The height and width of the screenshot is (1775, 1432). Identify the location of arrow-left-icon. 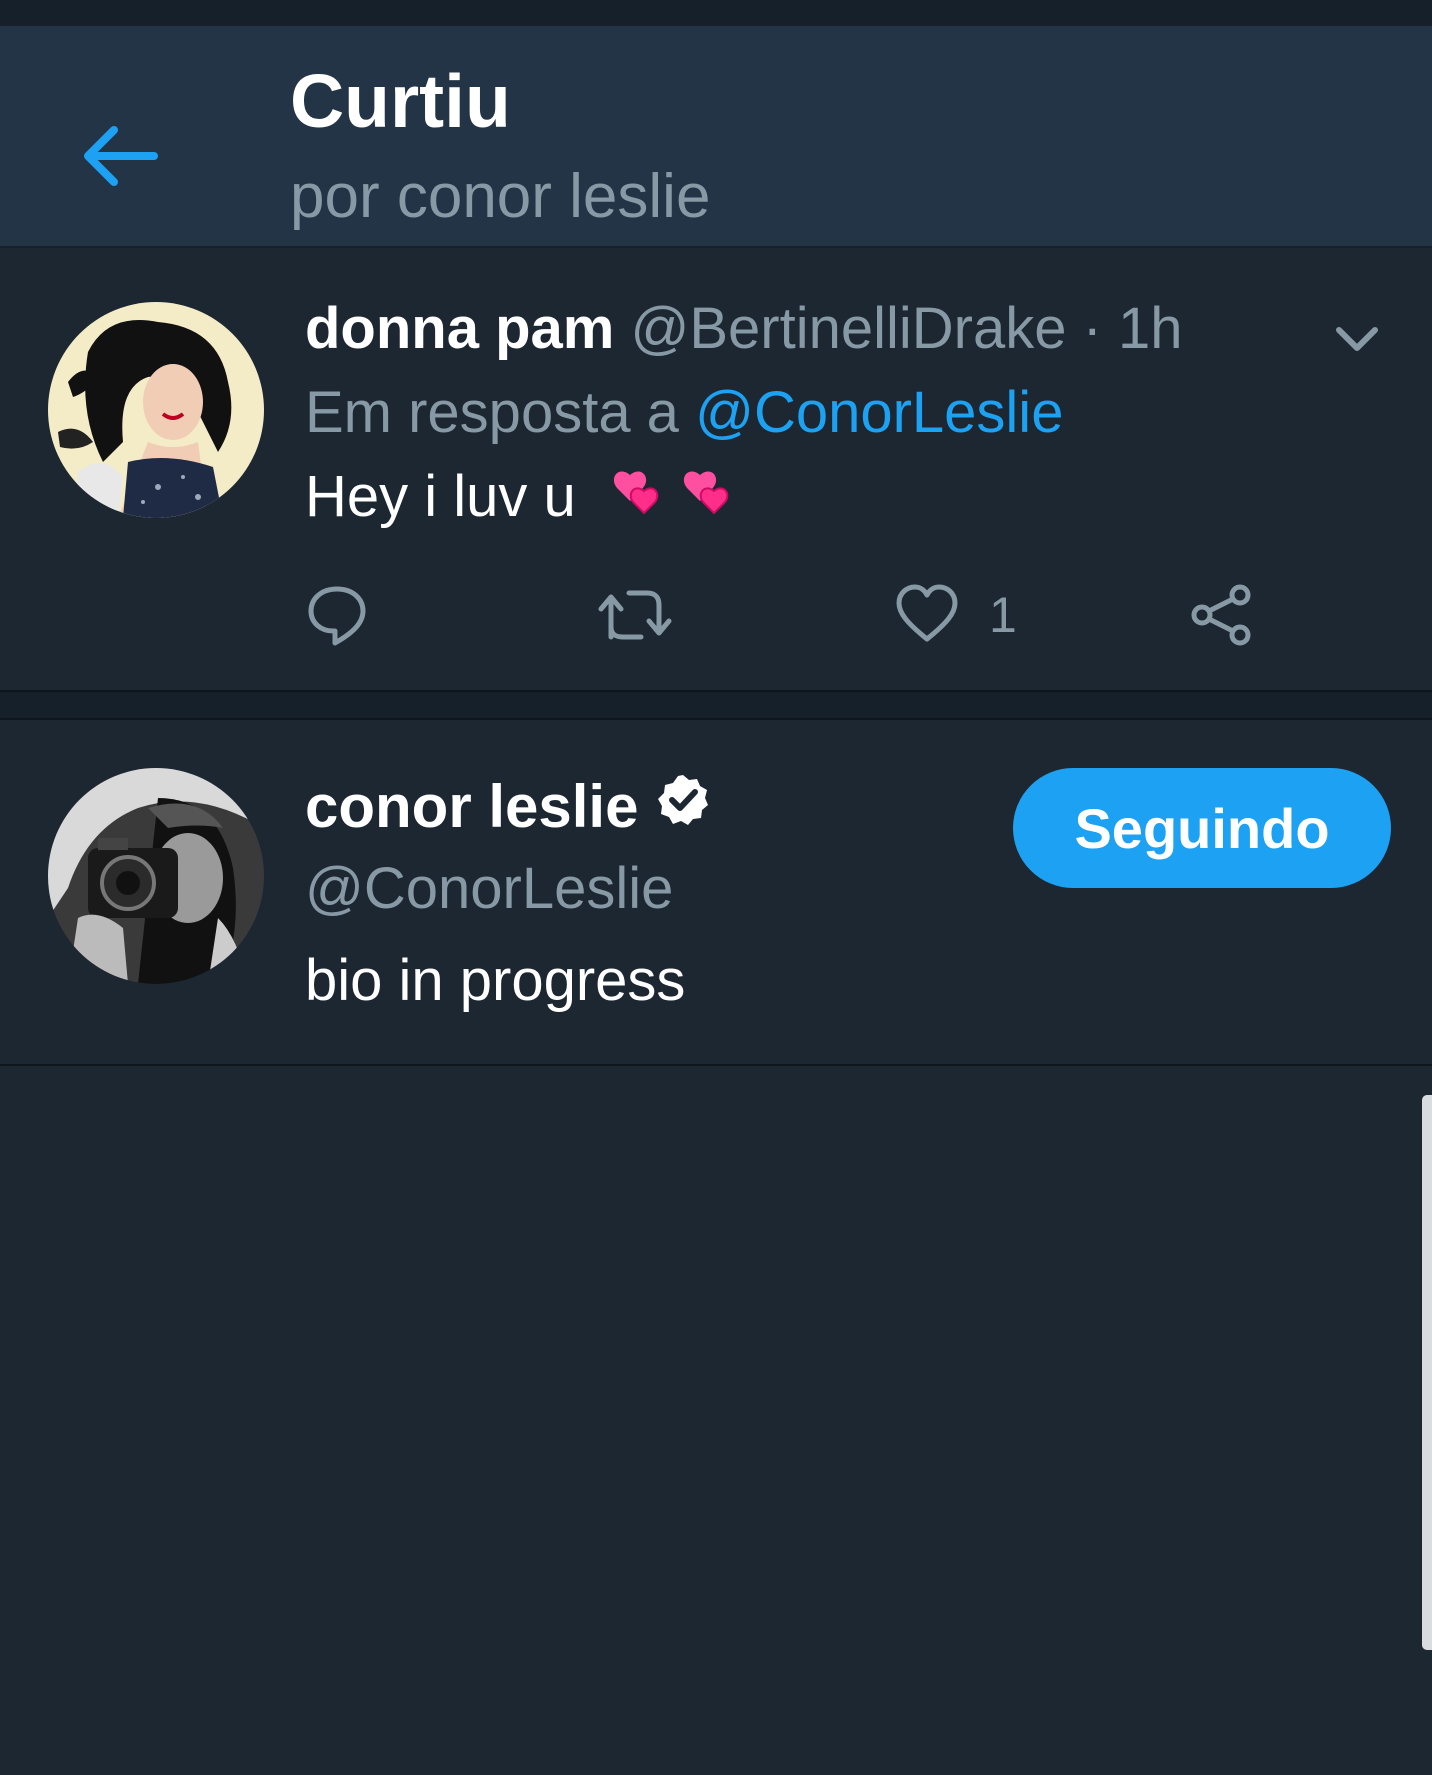
(121, 156).